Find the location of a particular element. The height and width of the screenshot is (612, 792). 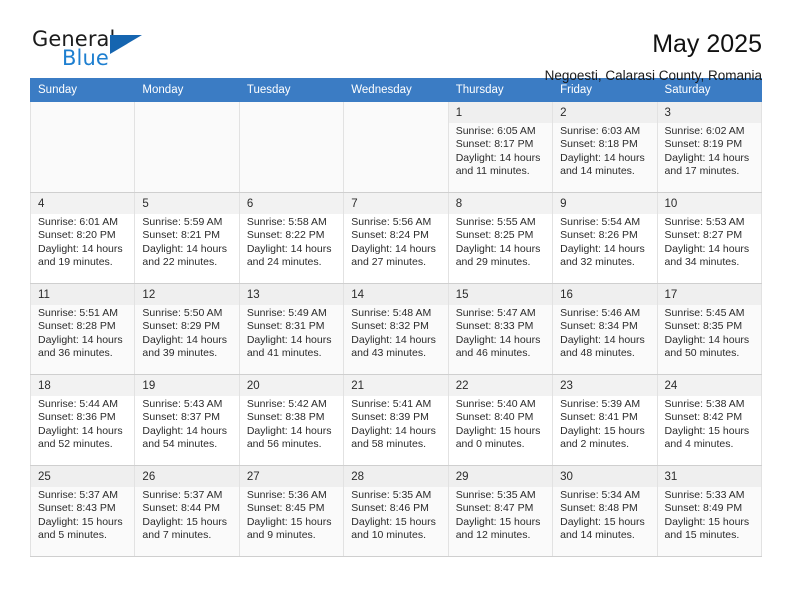

day-number-strip: 8 is located at coordinates (500, 203).